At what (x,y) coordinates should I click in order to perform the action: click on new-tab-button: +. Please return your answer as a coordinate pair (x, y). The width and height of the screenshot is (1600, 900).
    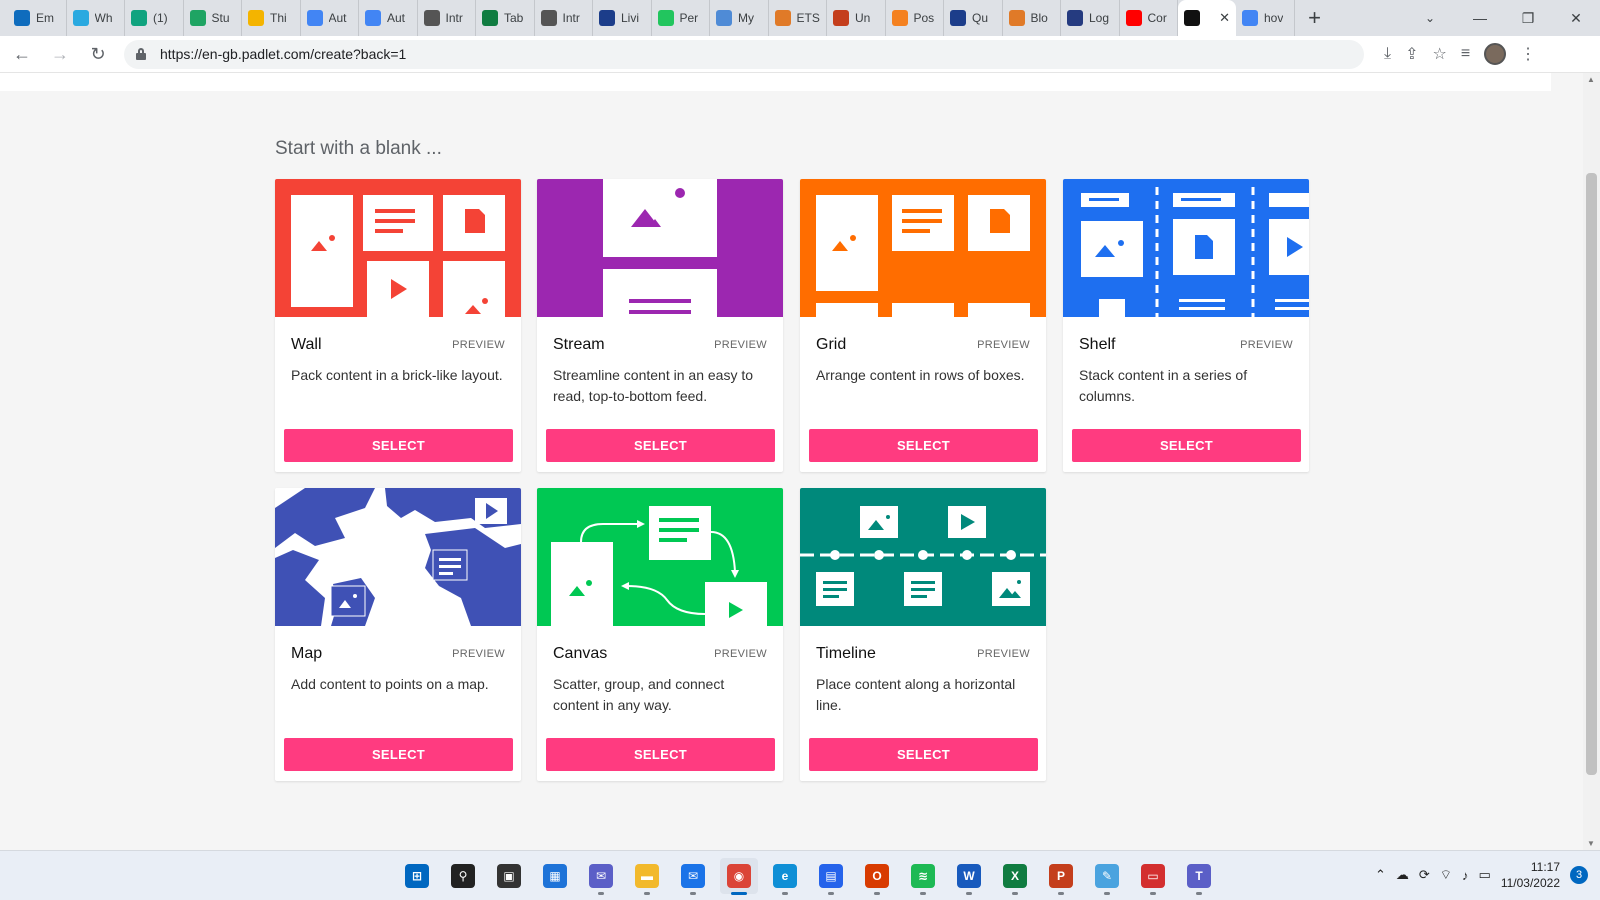
    Looking at the image, I should click on (1315, 18).